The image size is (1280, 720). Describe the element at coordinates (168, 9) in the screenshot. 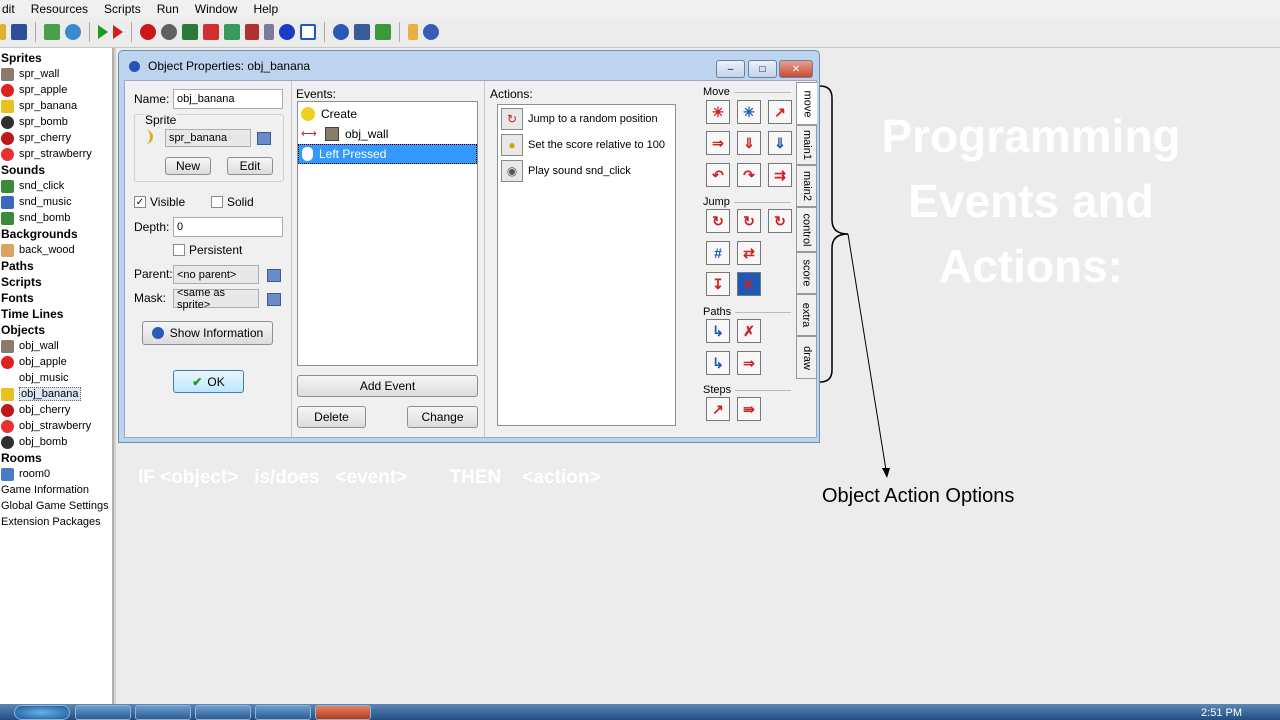

I see `menu-item-run: Run` at that location.